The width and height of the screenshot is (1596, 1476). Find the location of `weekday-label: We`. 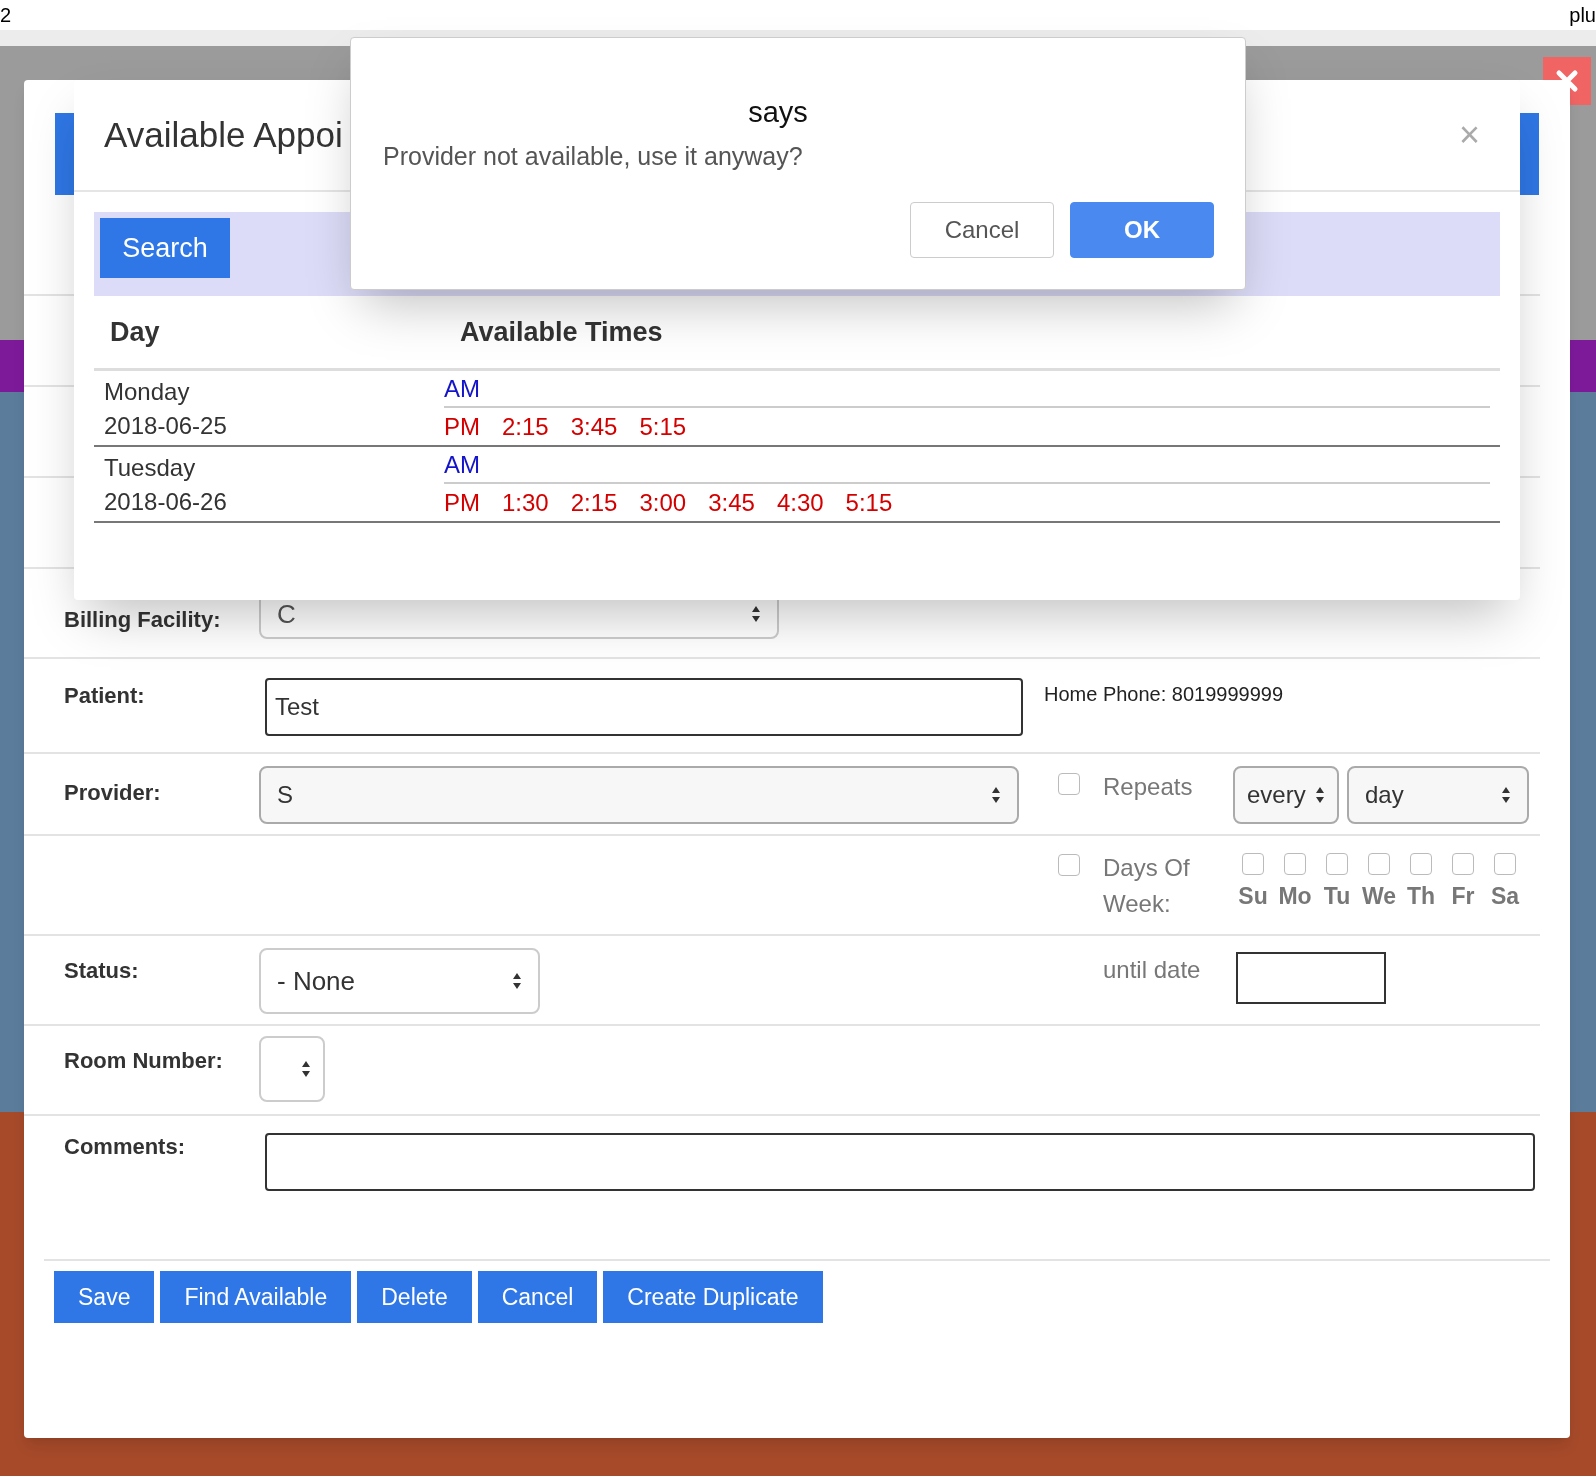

weekday-label: We is located at coordinates (1379, 896).